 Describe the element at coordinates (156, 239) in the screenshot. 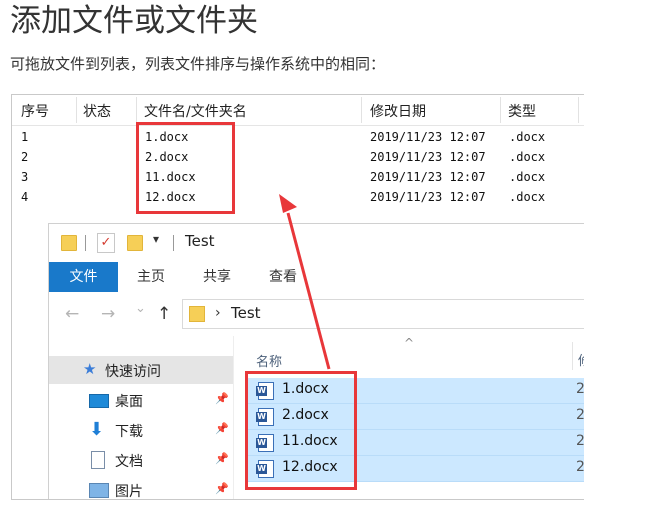

I see `customize-dropdown-icon: ▾` at that location.